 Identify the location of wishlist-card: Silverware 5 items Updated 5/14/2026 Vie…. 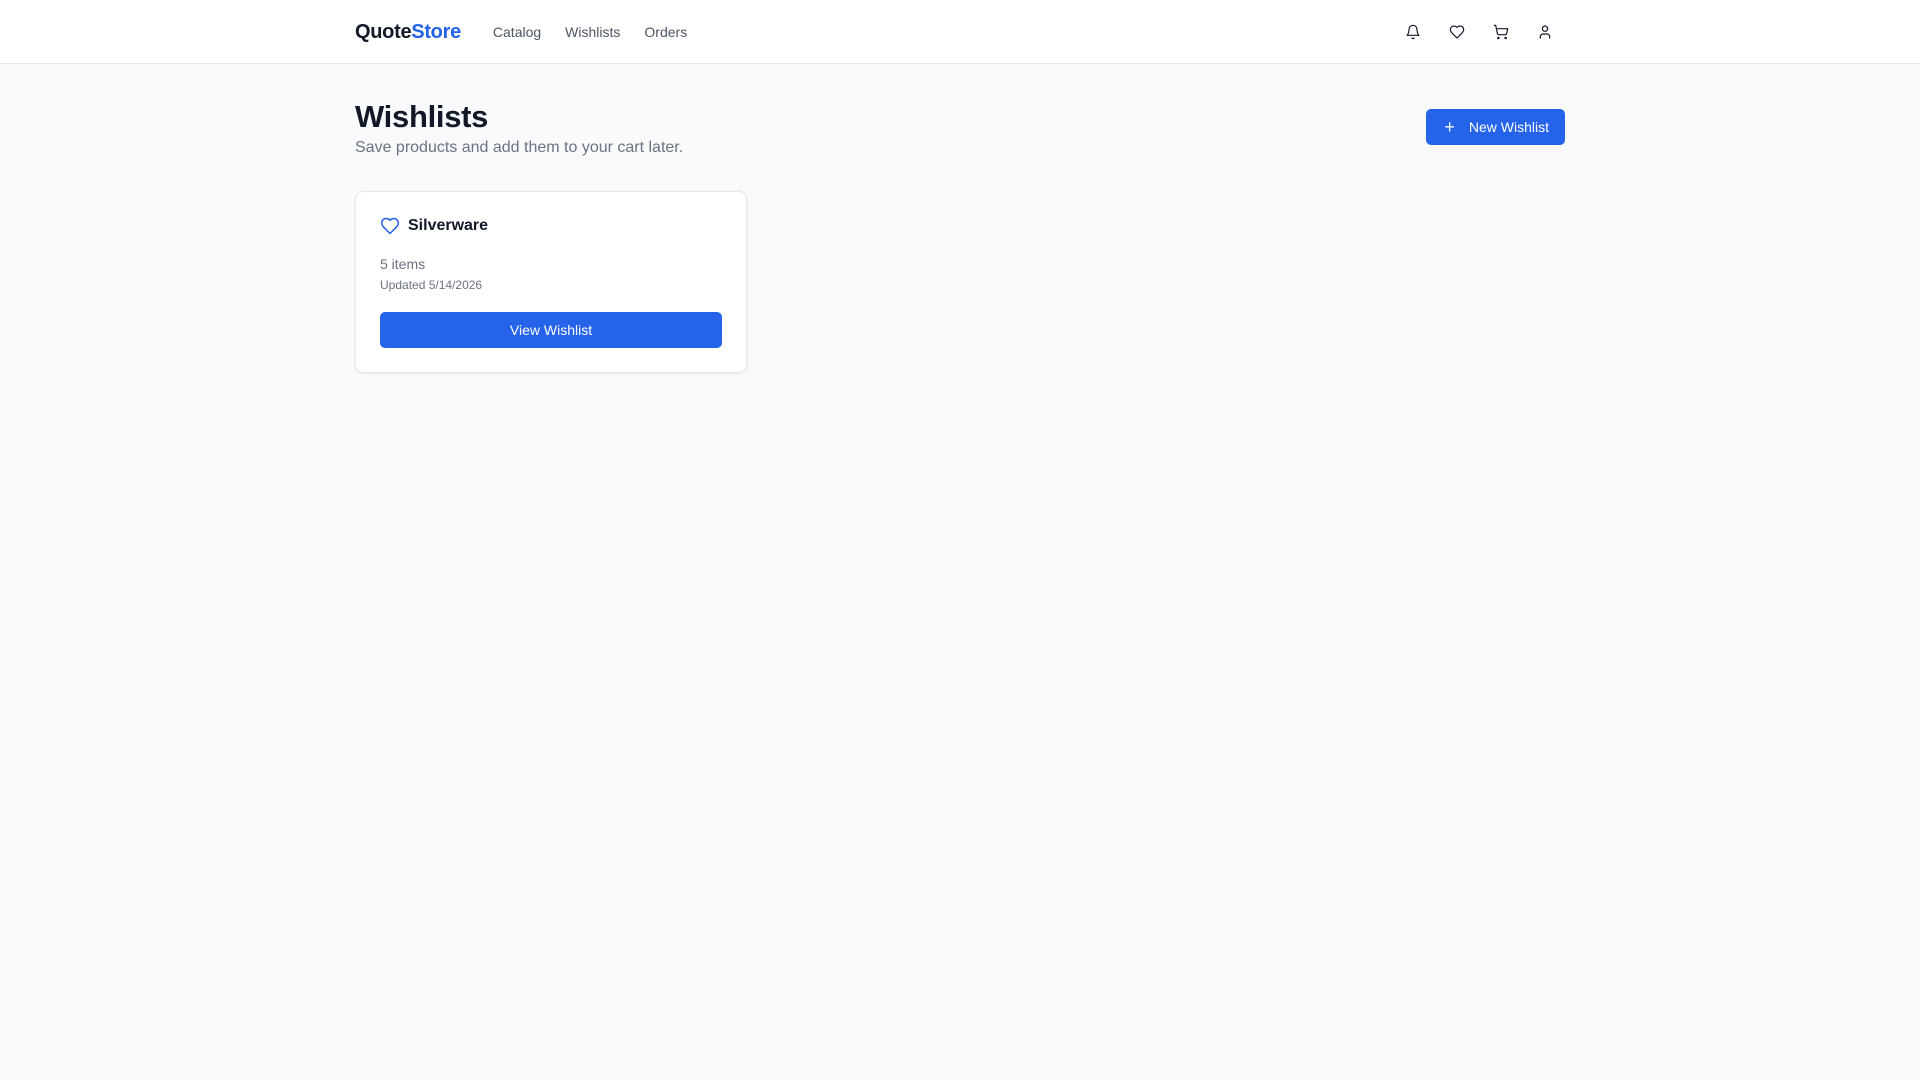
(551, 282).